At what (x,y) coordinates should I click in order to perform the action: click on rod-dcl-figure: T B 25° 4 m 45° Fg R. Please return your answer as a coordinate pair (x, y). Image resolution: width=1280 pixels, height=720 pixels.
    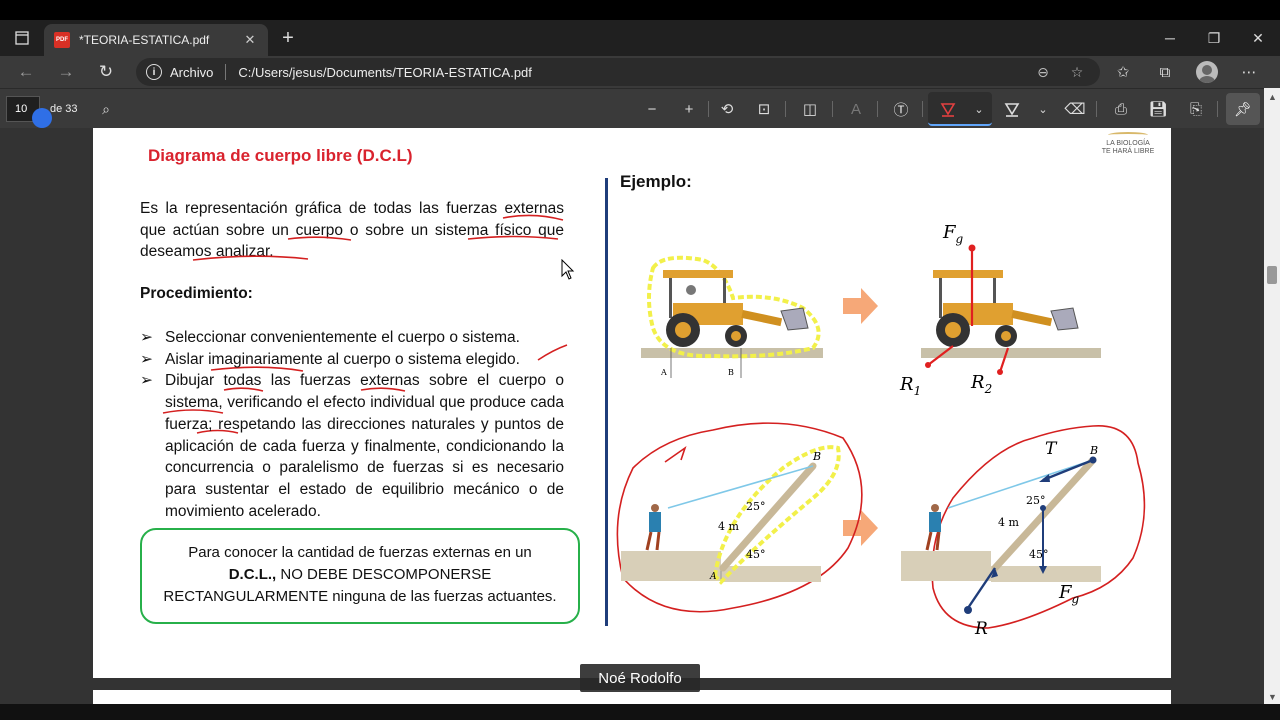
    Looking at the image, I should click on (1023, 532).